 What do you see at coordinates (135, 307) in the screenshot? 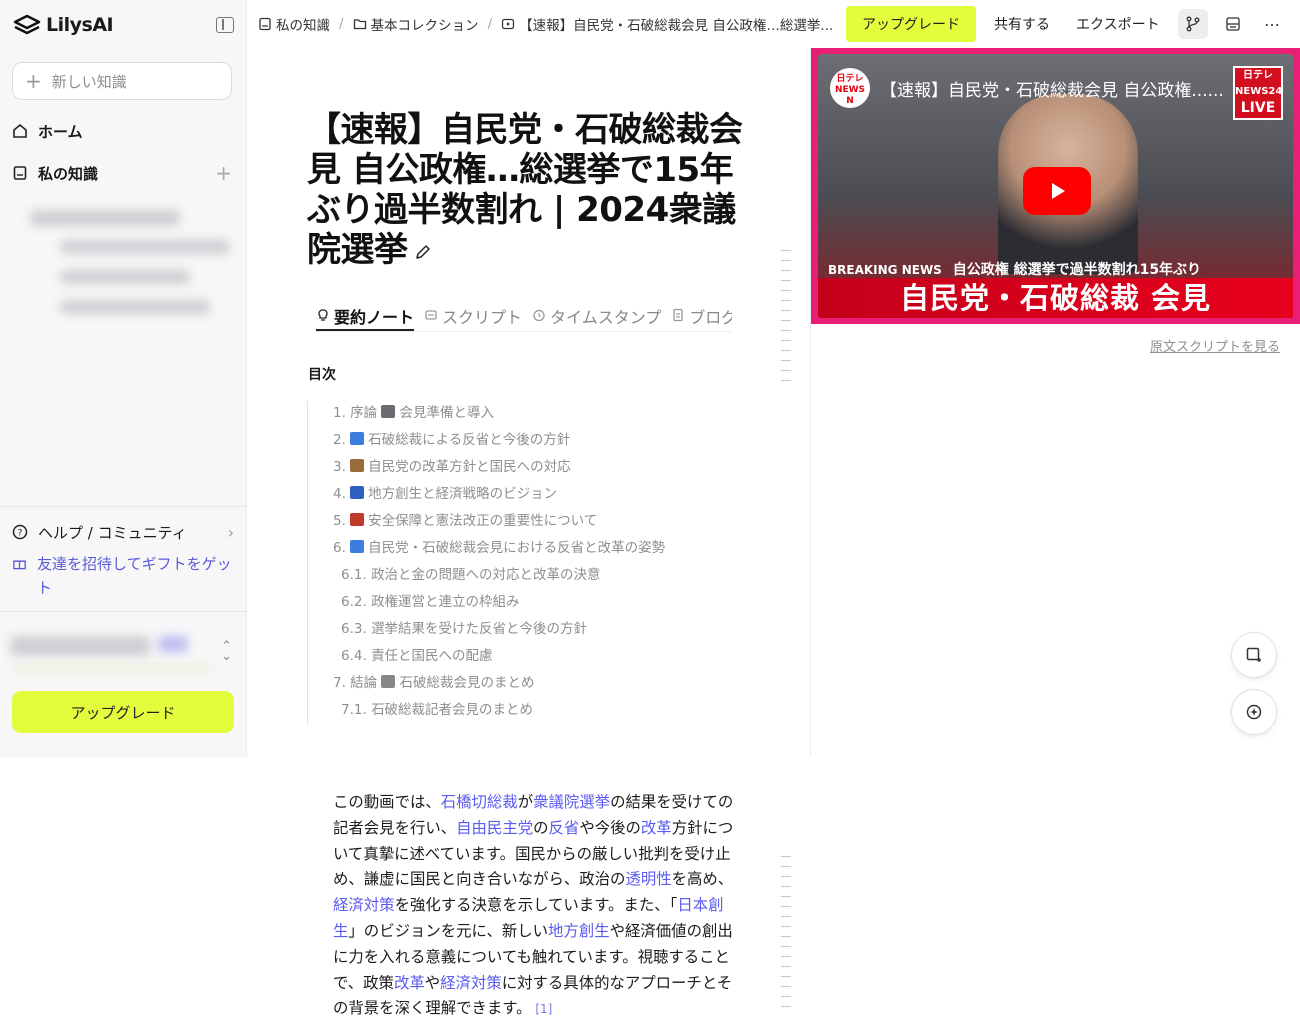
I see `blurred-folder` at bounding box center [135, 307].